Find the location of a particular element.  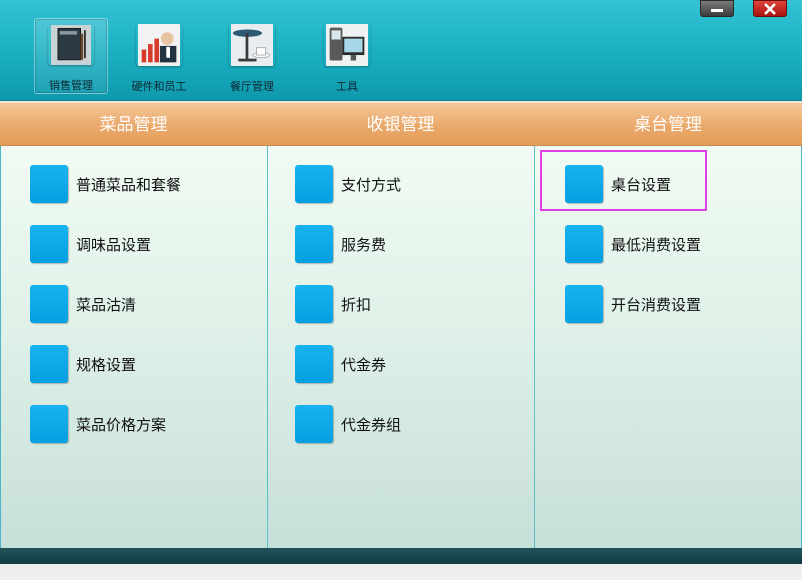

tools-icon is located at coordinates (347, 45).